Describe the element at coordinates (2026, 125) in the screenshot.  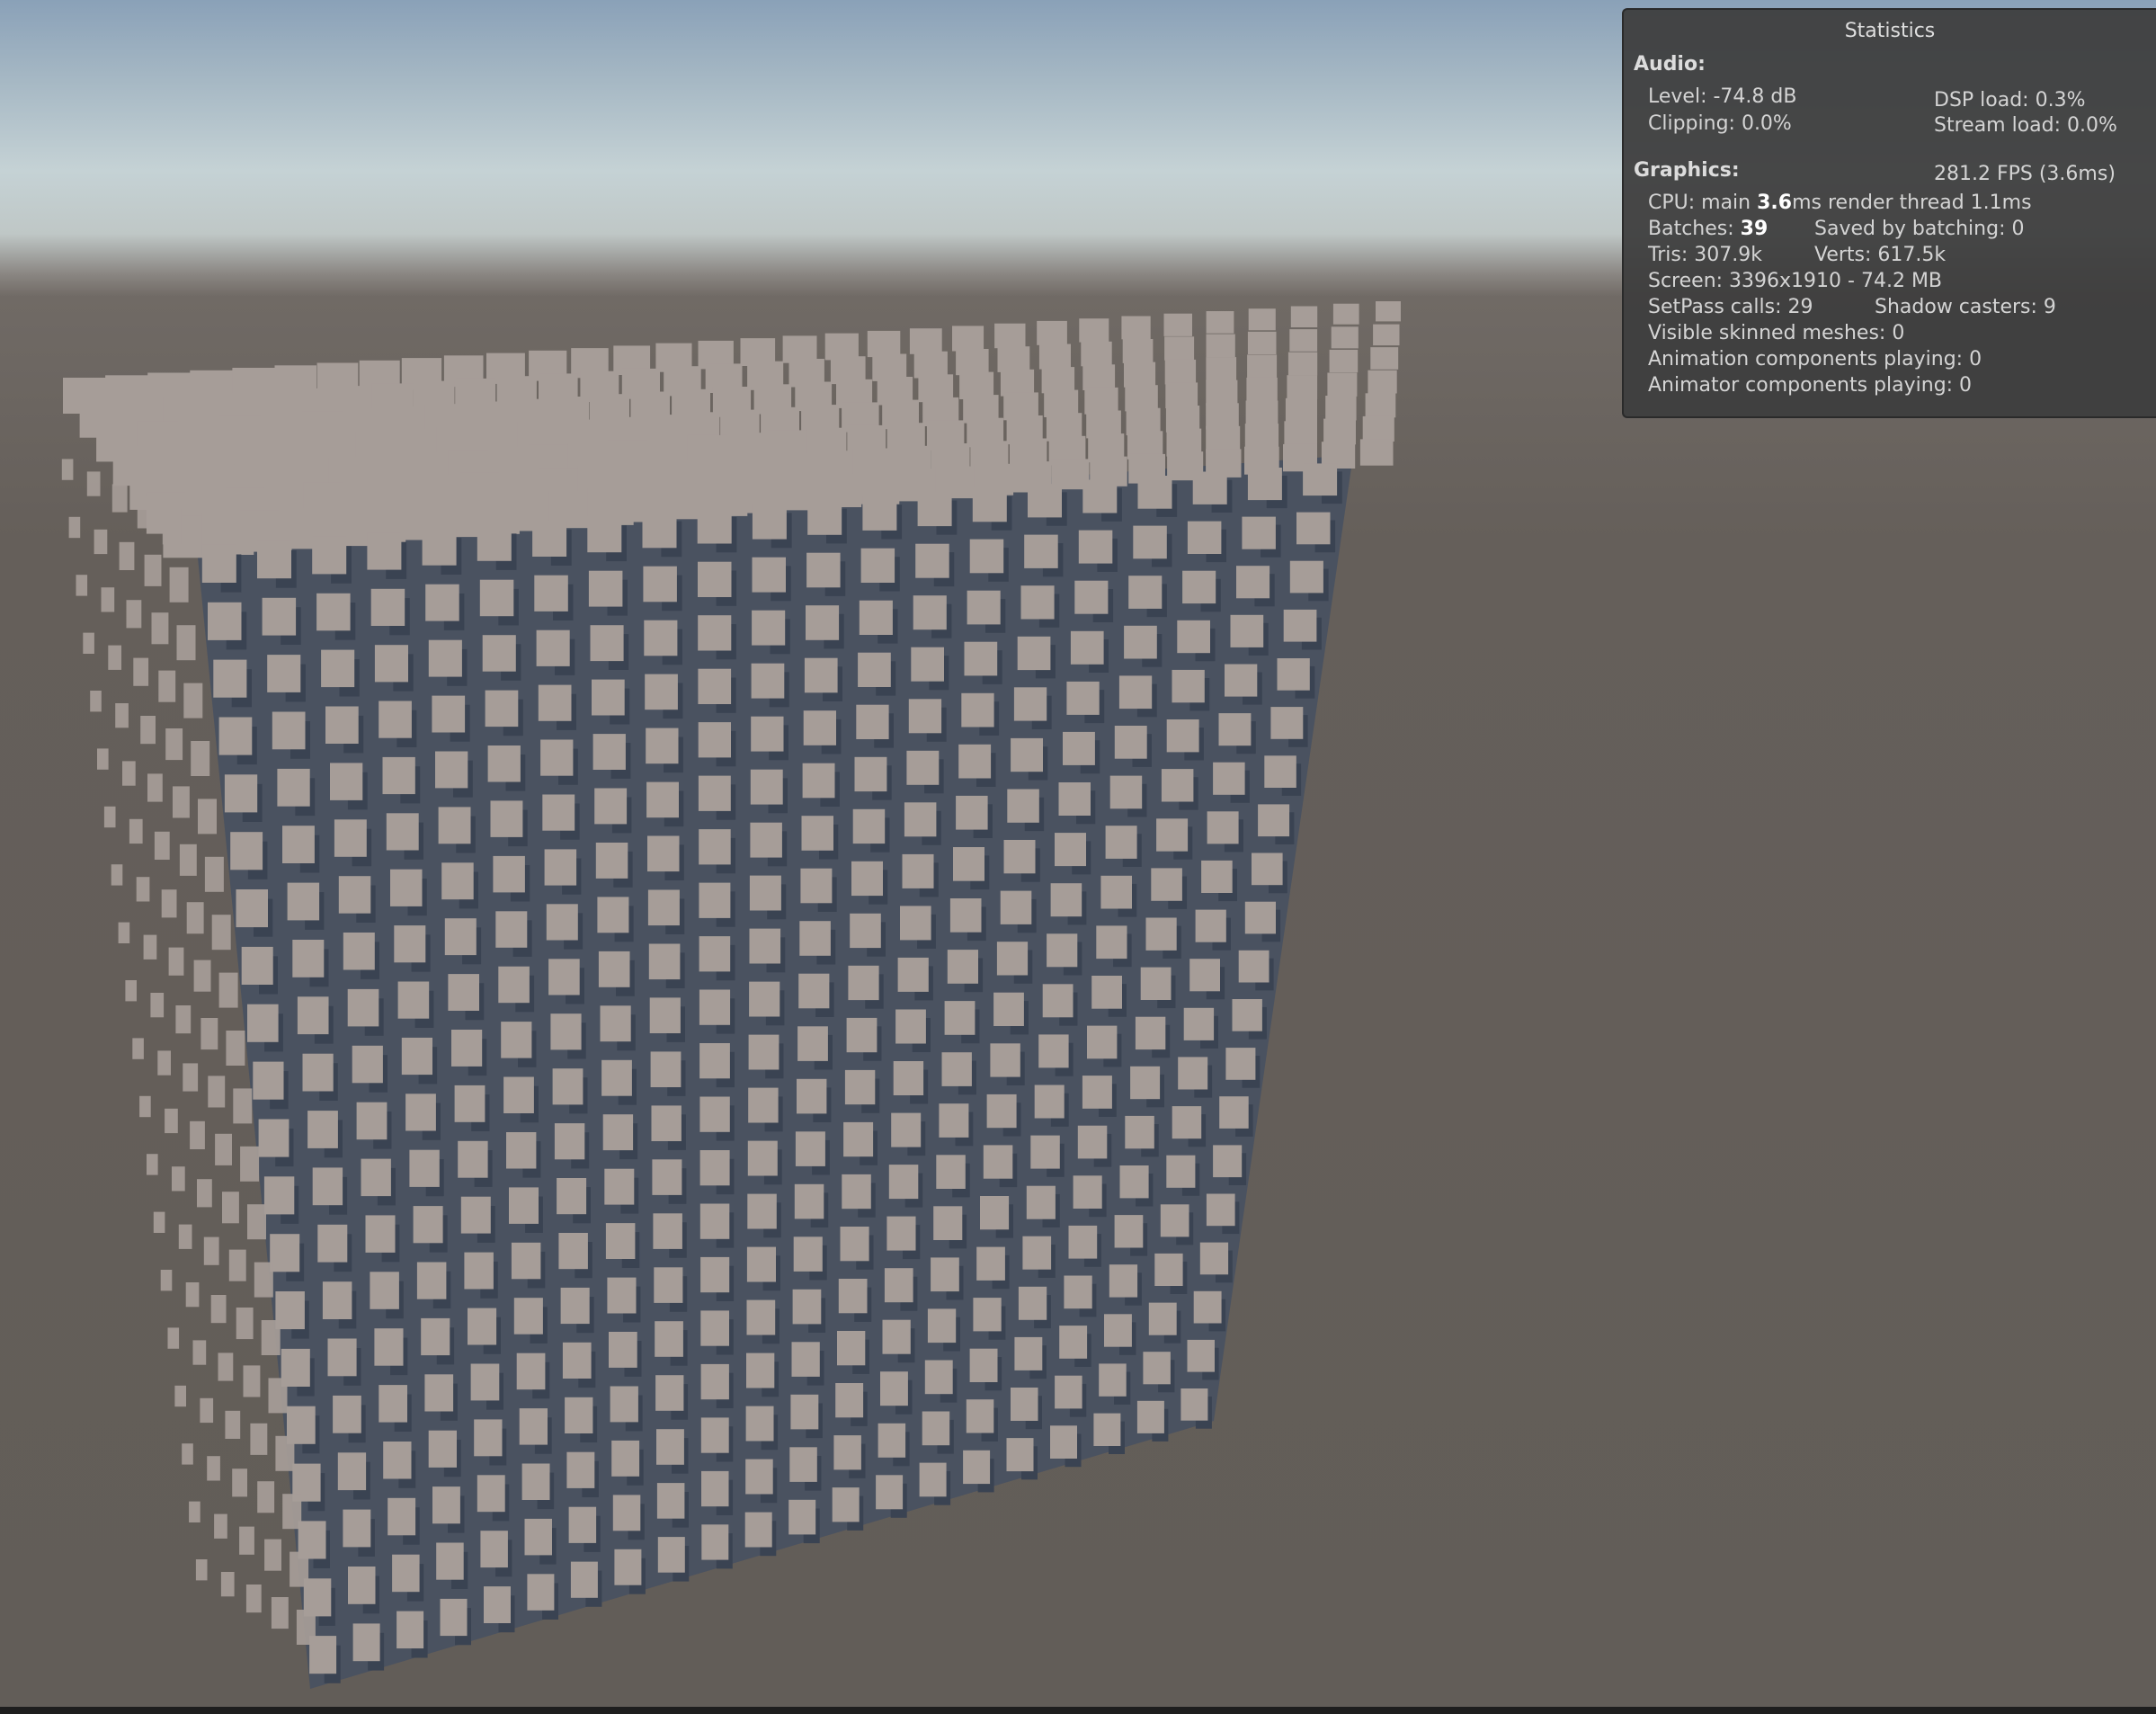
I see `audio-stream-load: Stream load: 0.0%` at that location.